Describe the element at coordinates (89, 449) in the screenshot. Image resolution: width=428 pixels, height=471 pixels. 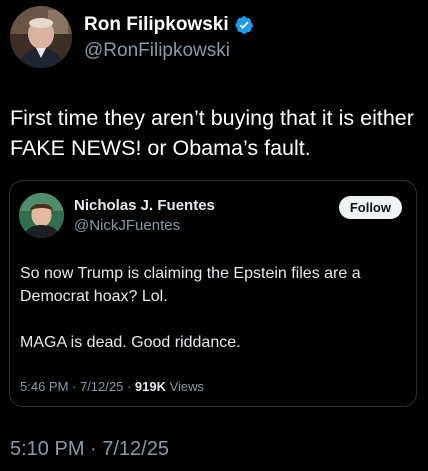
I see `post-timestamp: 5:10 PM · 7/12/25` at that location.